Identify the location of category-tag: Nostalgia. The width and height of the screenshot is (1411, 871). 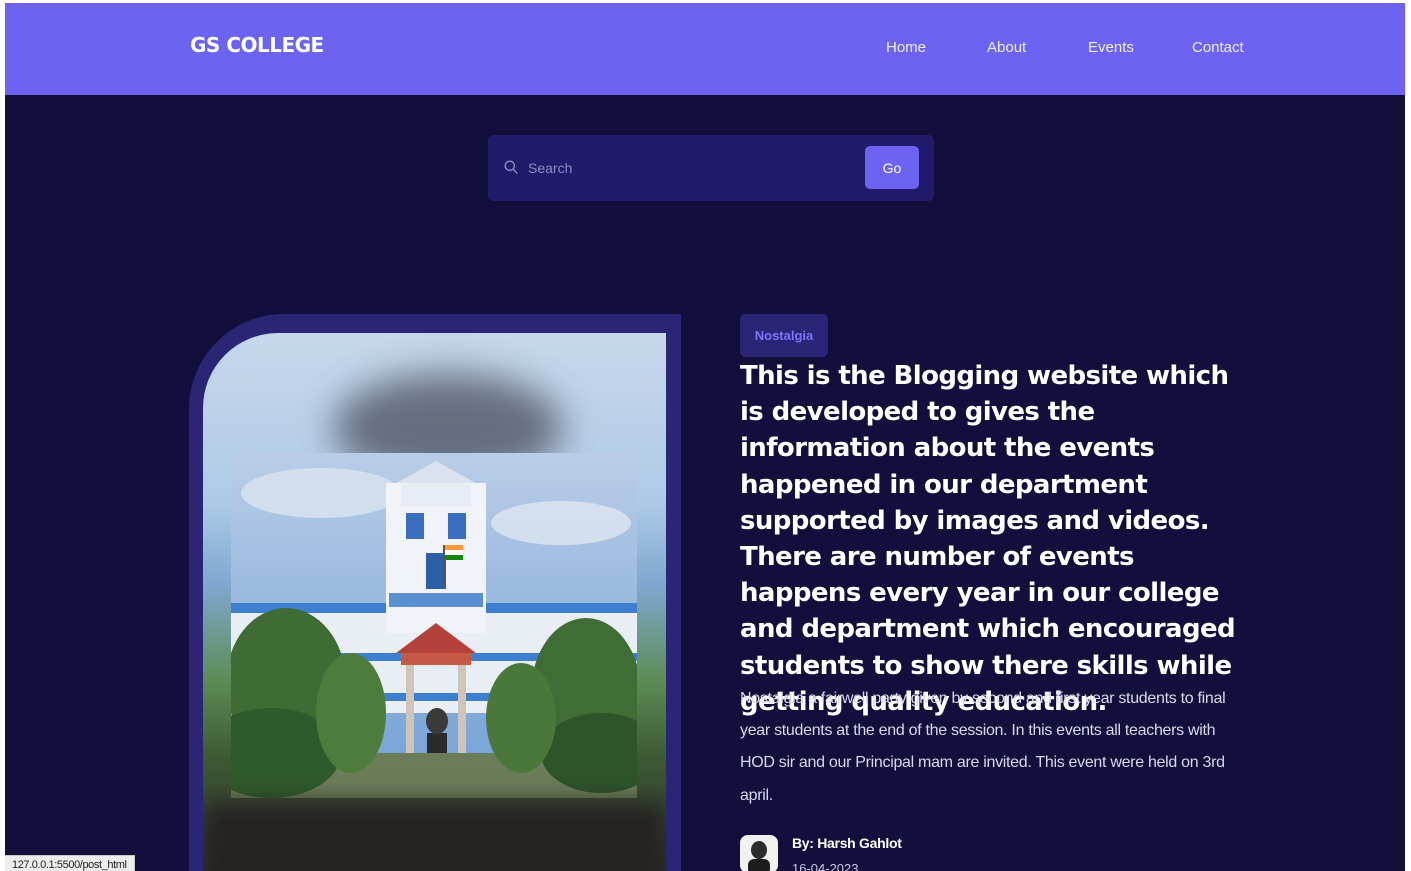
(784, 335).